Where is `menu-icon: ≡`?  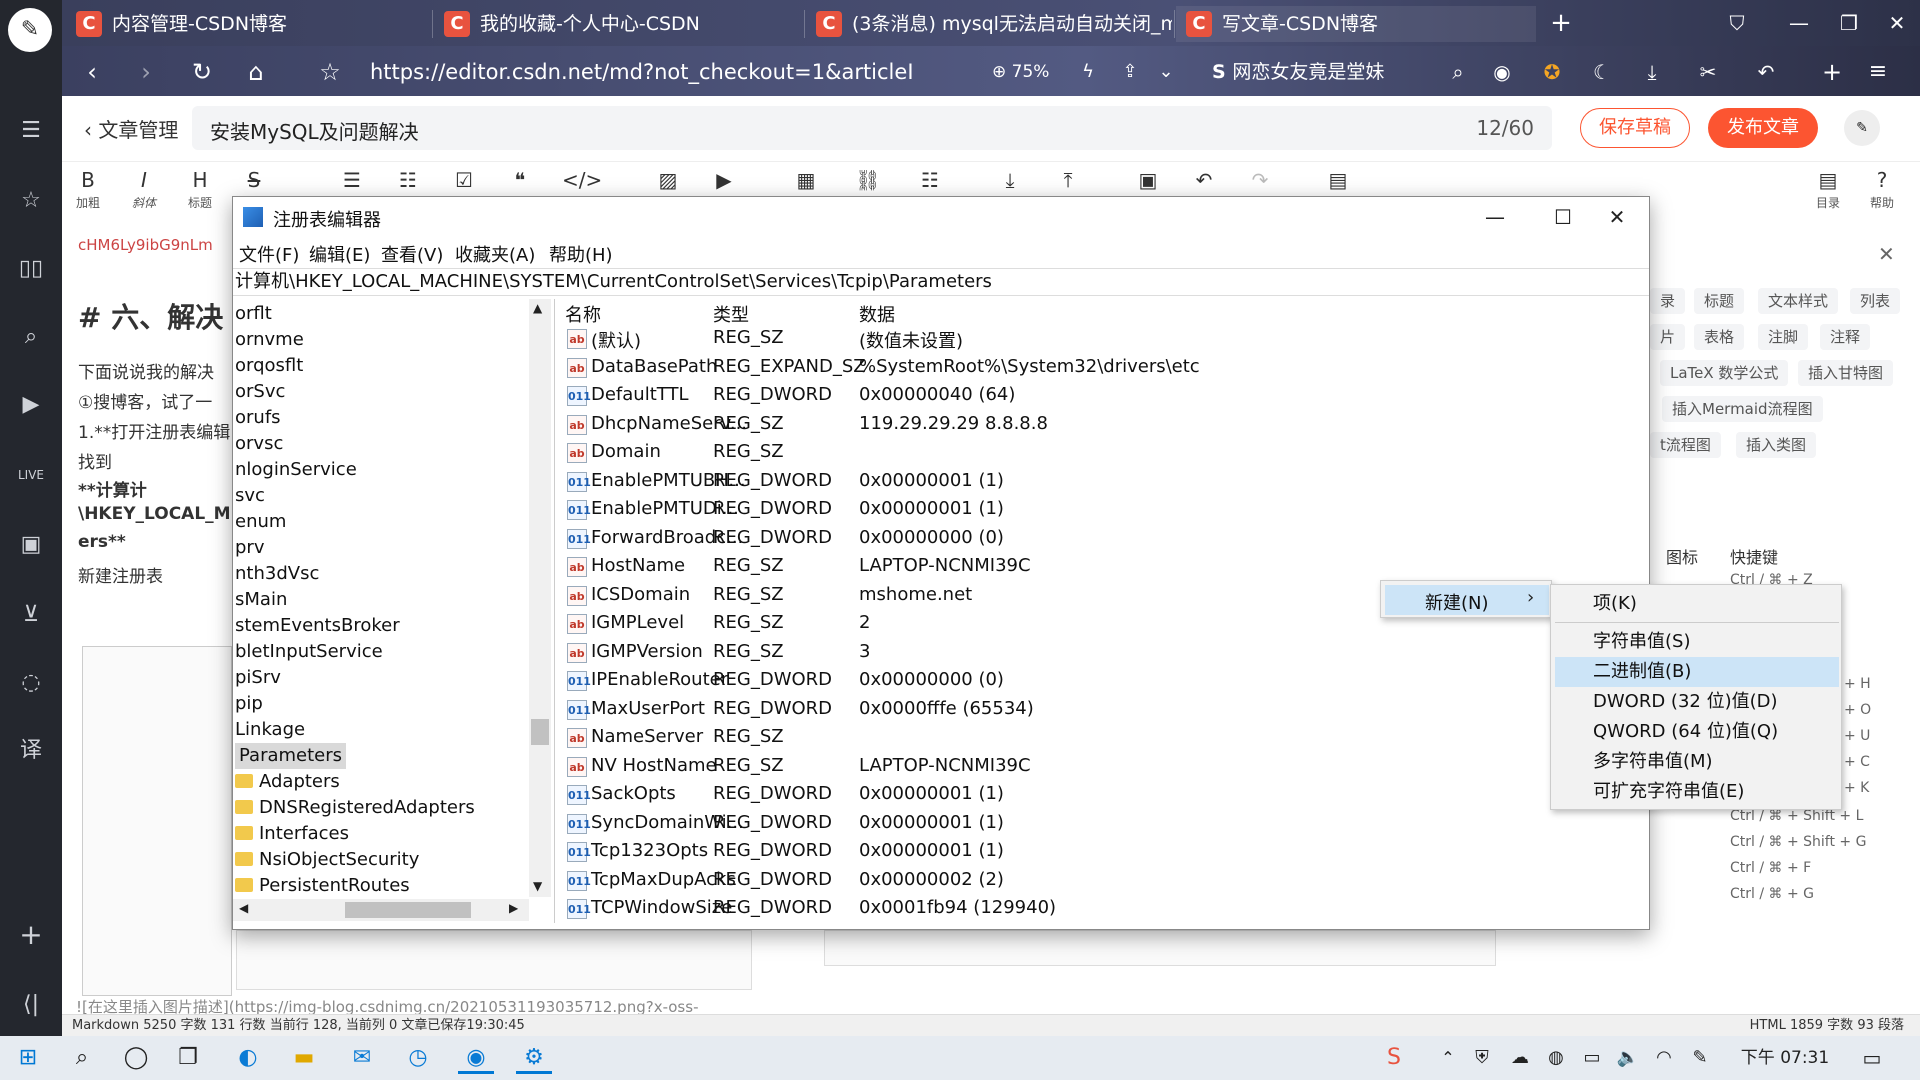 menu-icon: ≡ is located at coordinates (1878, 72).